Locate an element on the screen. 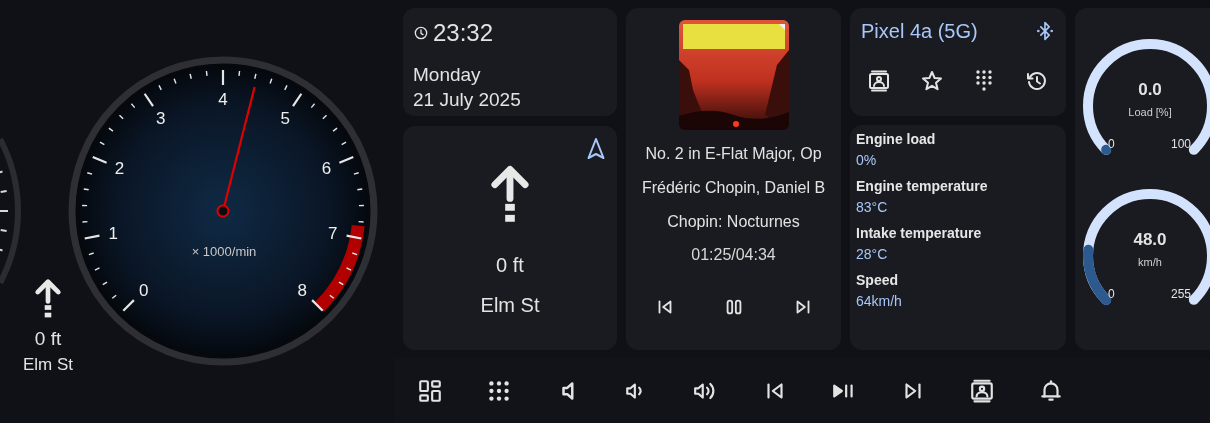 The height and width of the screenshot is (423, 1210). reading-label: Engine load is located at coordinates (896, 139).